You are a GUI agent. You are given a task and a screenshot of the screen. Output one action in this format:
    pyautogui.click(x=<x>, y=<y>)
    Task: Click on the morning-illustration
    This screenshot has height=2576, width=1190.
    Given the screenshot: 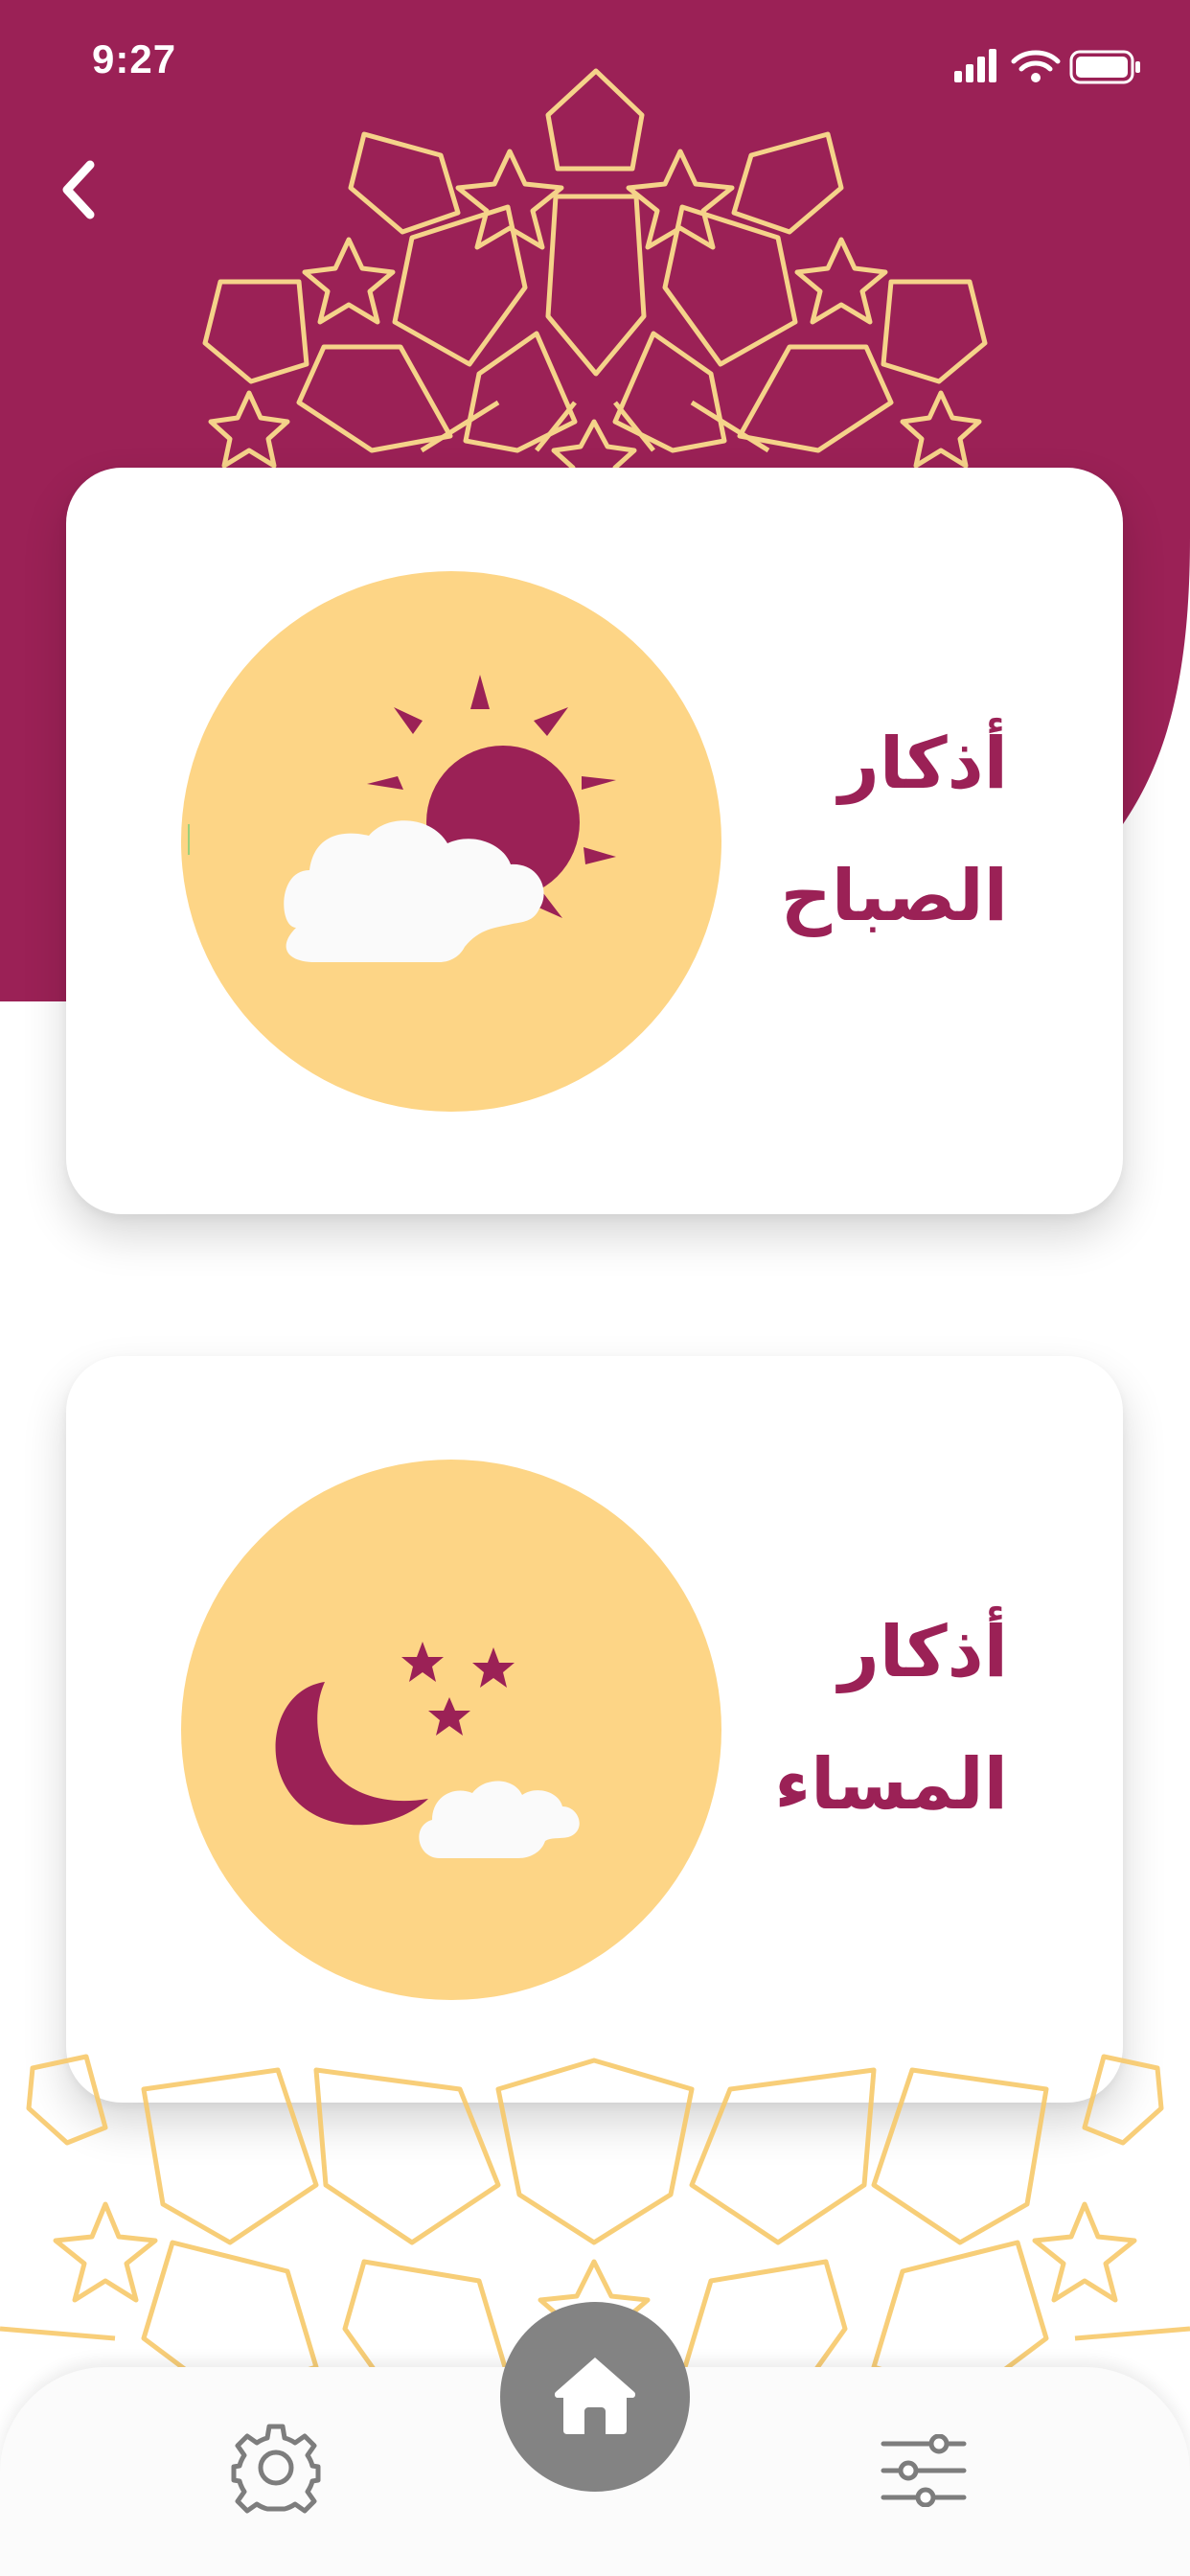 What is the action you would take?
    pyautogui.click(x=451, y=841)
    